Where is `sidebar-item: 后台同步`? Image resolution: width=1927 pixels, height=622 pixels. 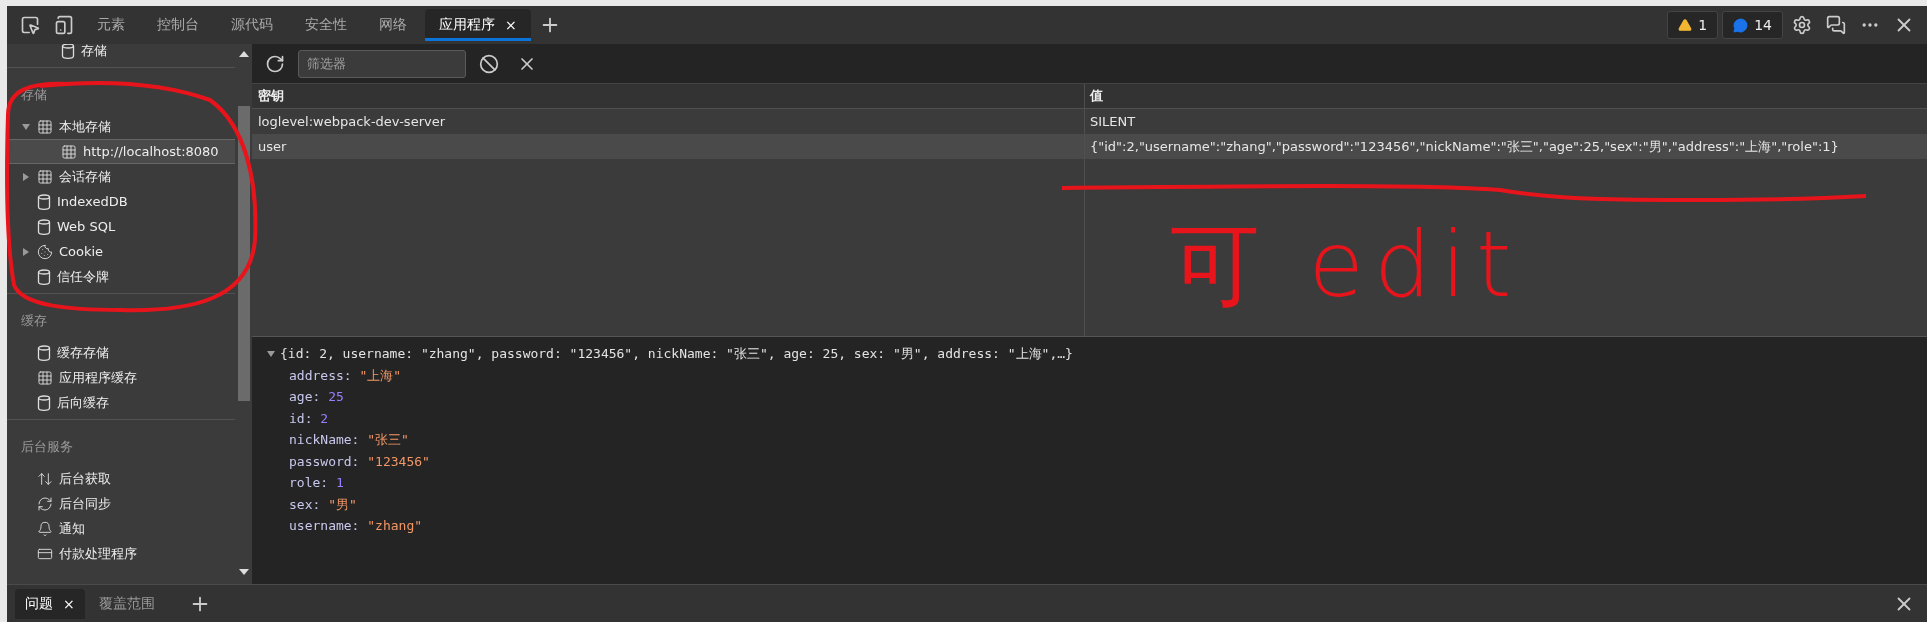 sidebar-item: 后台同步 is located at coordinates (121, 503).